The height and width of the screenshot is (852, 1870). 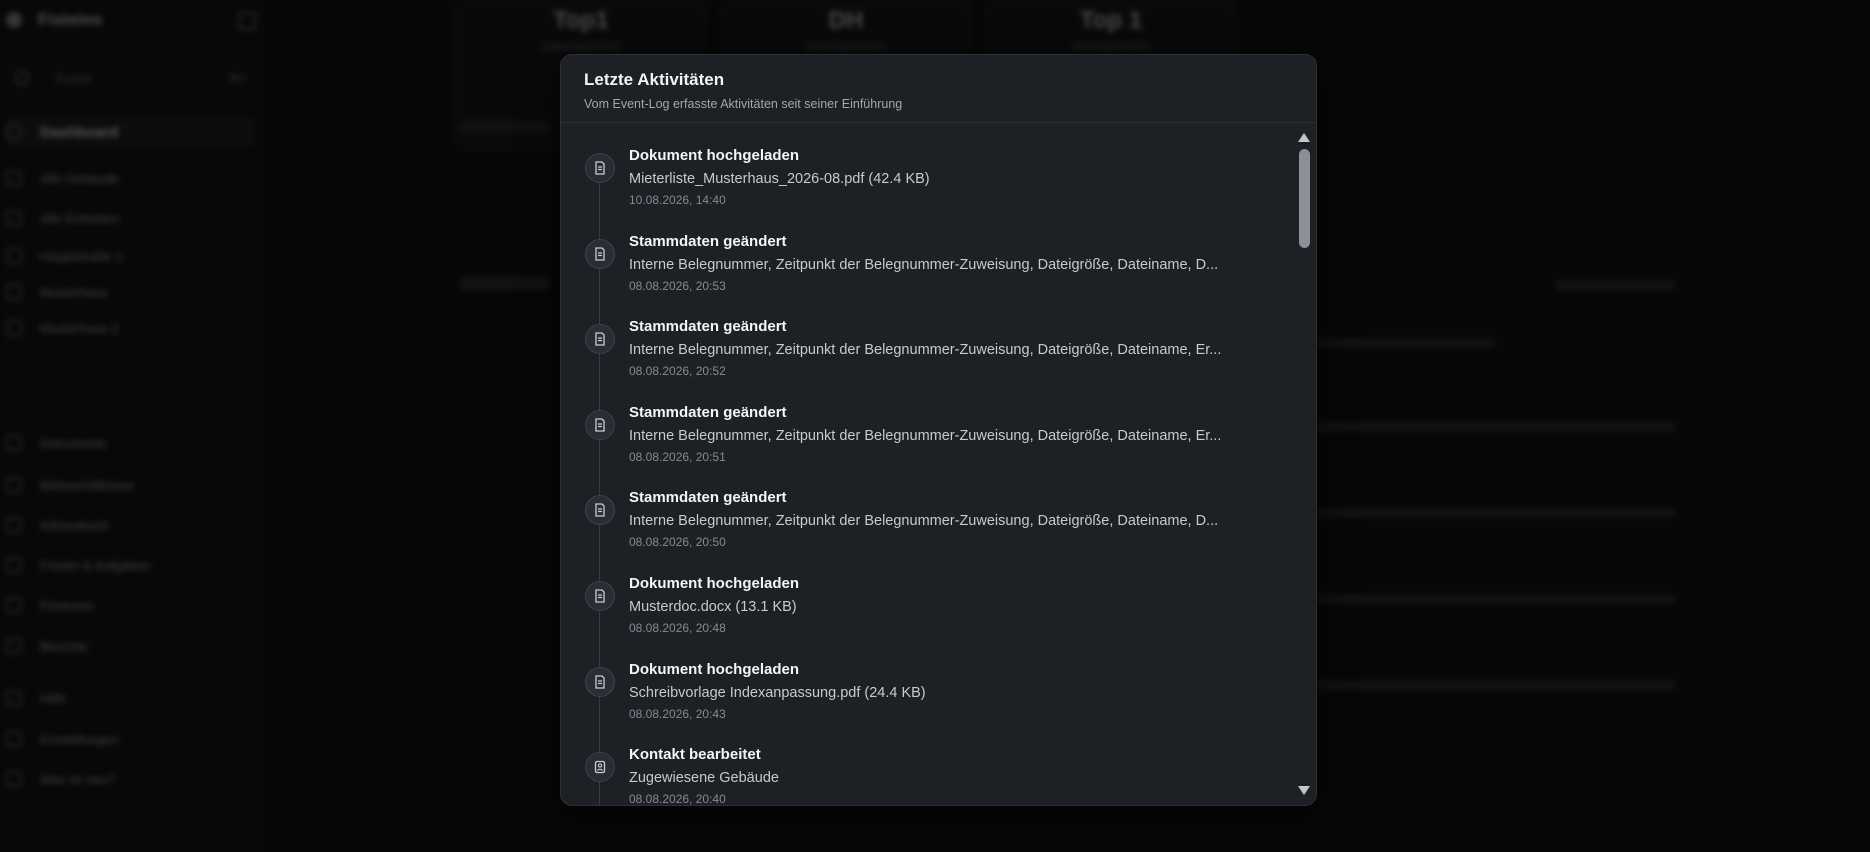 What do you see at coordinates (654, 79) in the screenshot?
I see `dialog-title: Letzte Aktivitäten` at bounding box center [654, 79].